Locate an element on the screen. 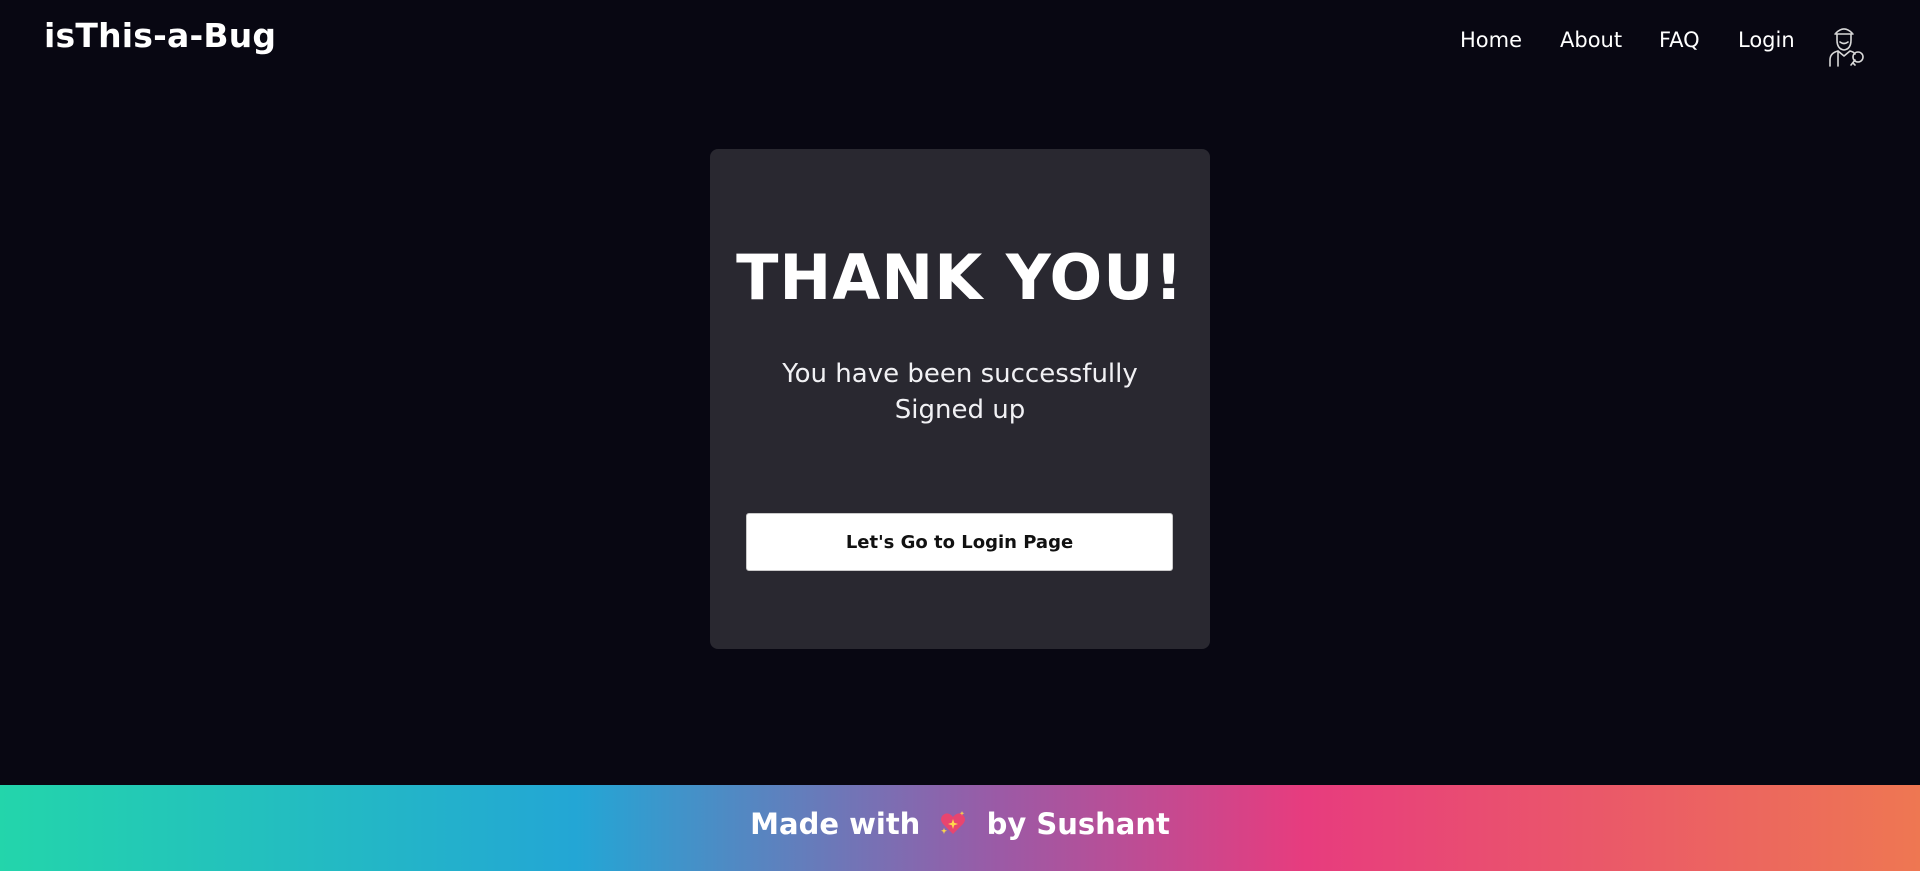 Image resolution: width=1920 pixels, height=871 pixels. success-message-line-1: You have been successfully is located at coordinates (960, 374).